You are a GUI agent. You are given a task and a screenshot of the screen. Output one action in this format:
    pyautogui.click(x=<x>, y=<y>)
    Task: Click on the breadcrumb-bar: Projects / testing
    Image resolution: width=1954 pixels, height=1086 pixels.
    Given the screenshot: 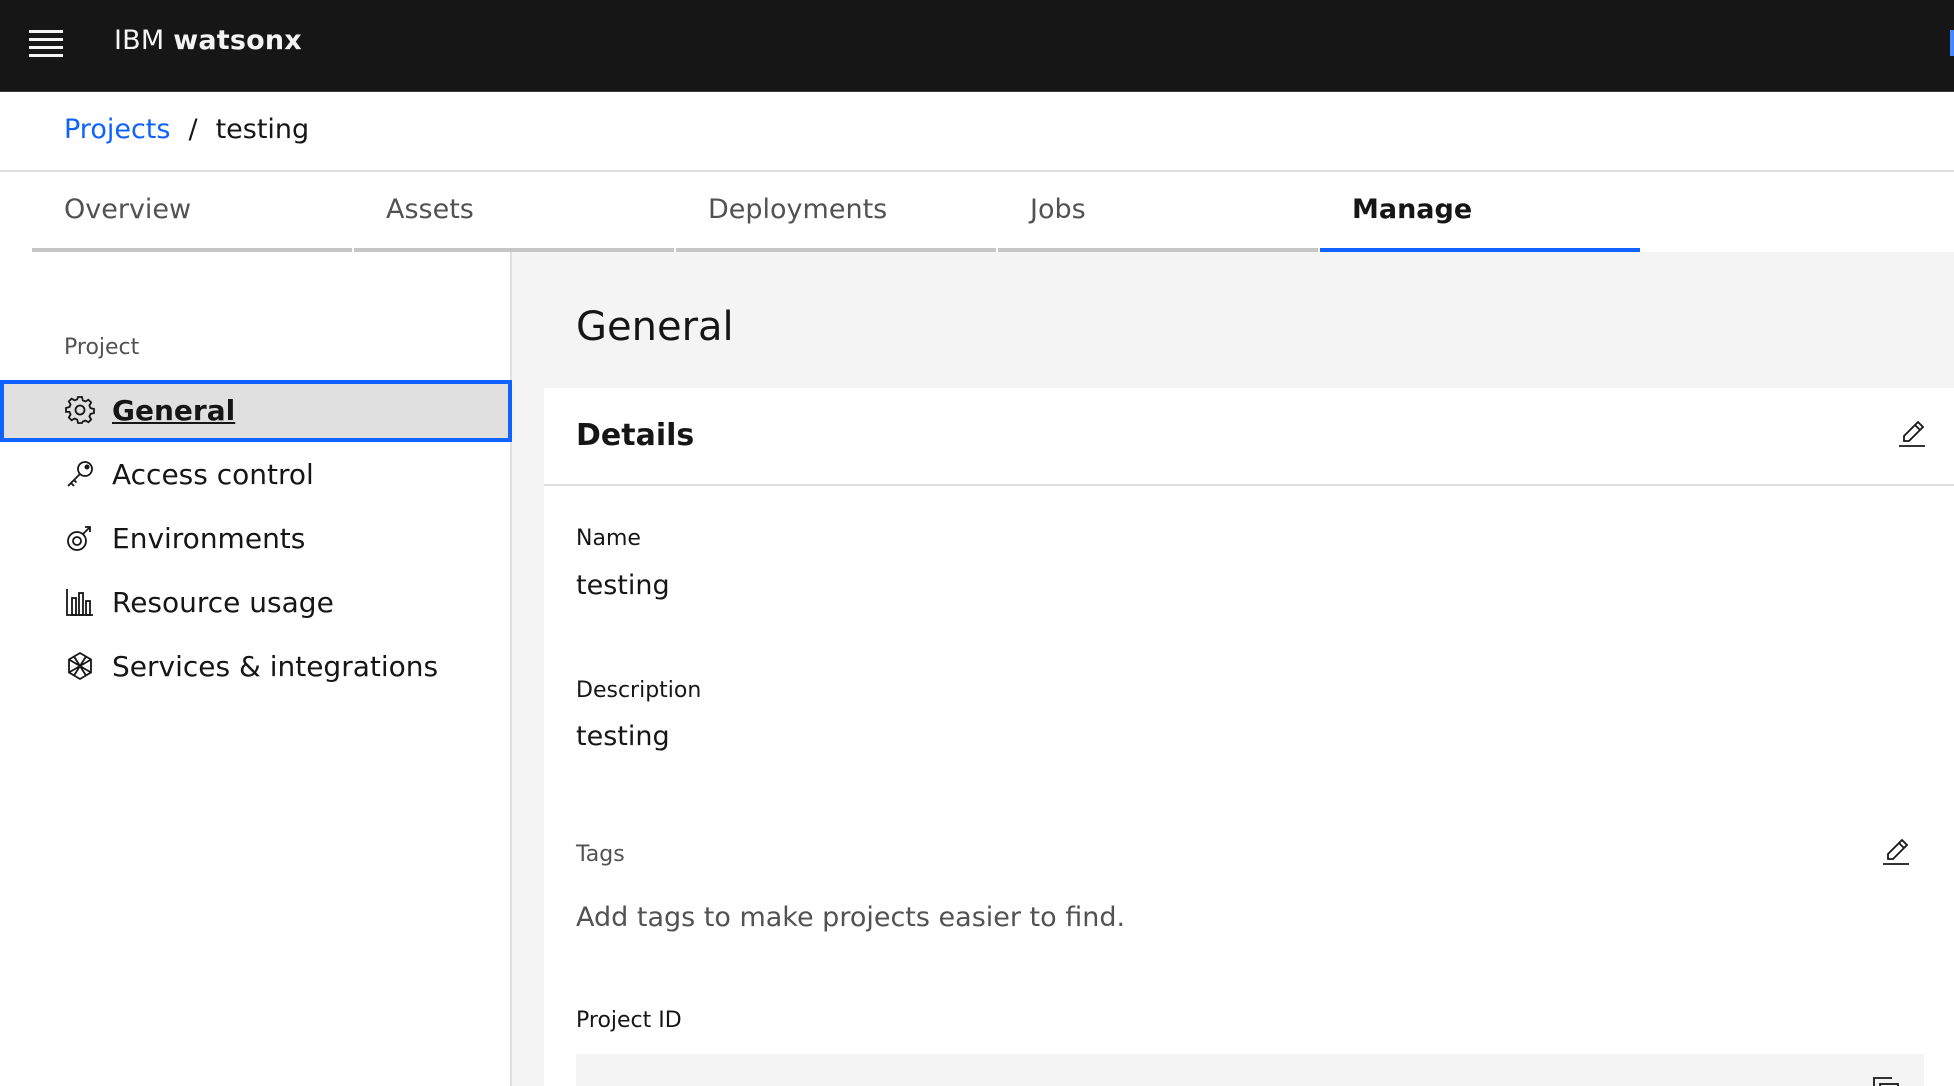 What is the action you would take?
    pyautogui.click(x=977, y=132)
    